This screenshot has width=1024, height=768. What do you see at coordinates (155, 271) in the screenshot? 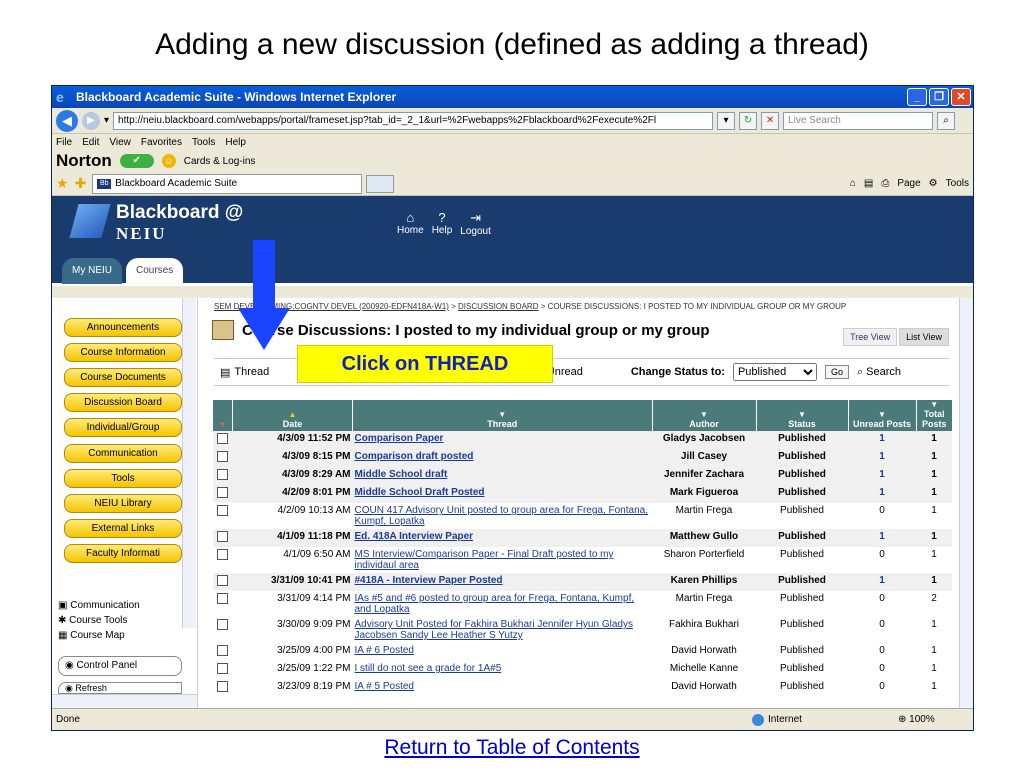
I see `tab-courses: Courses` at bounding box center [155, 271].